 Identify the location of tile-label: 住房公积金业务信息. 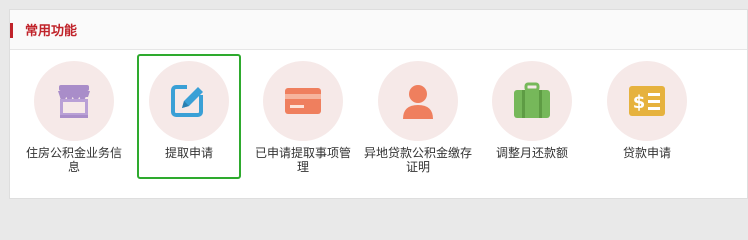
(73, 160).